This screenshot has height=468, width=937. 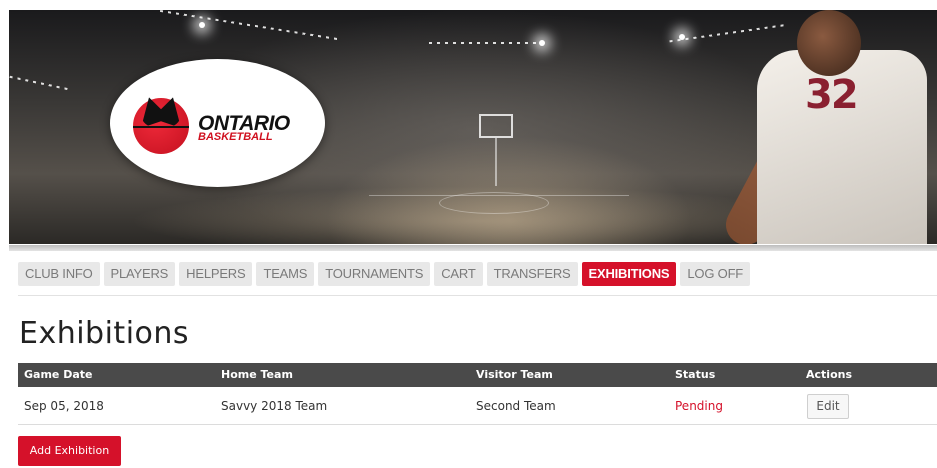 What do you see at coordinates (695, 374) in the screenshot?
I see `header-status: Status` at bounding box center [695, 374].